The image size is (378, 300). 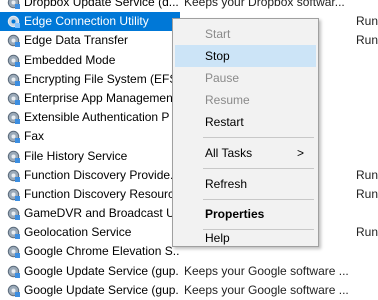 What do you see at coordinates (101, 78) in the screenshot?
I see `service-name: Encrypting File System (EFS)` at bounding box center [101, 78].